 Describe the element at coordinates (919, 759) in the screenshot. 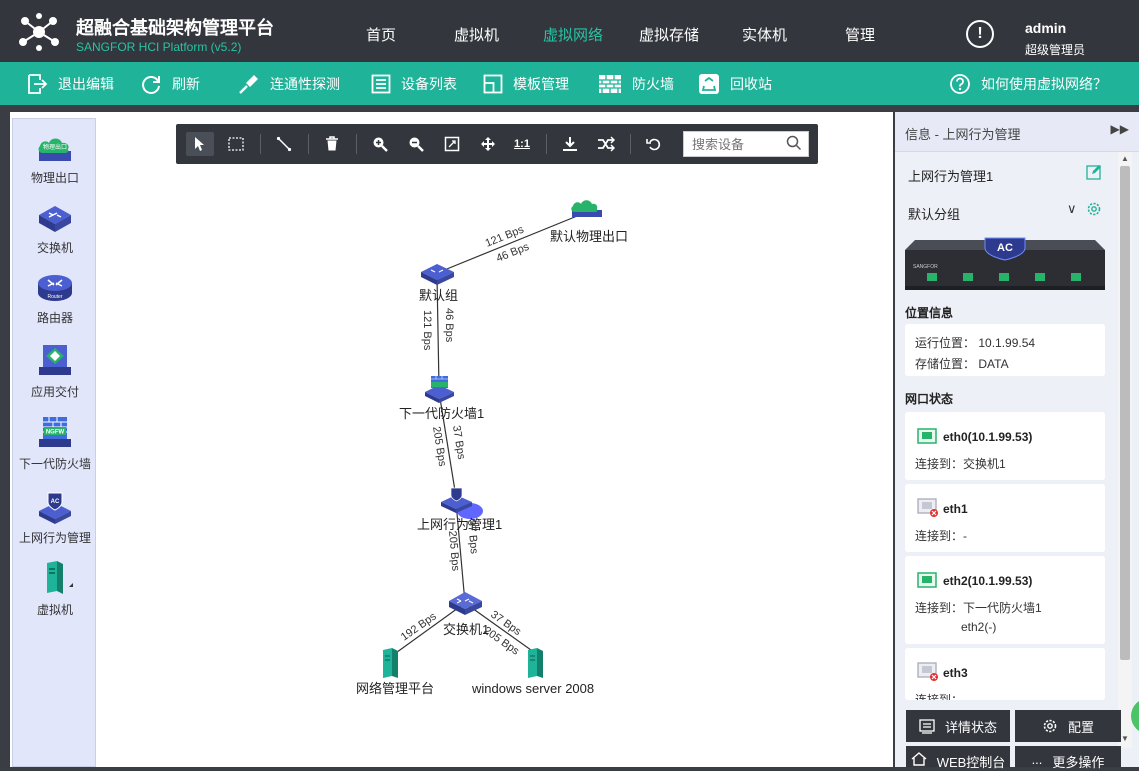

I see `home-icon` at that location.